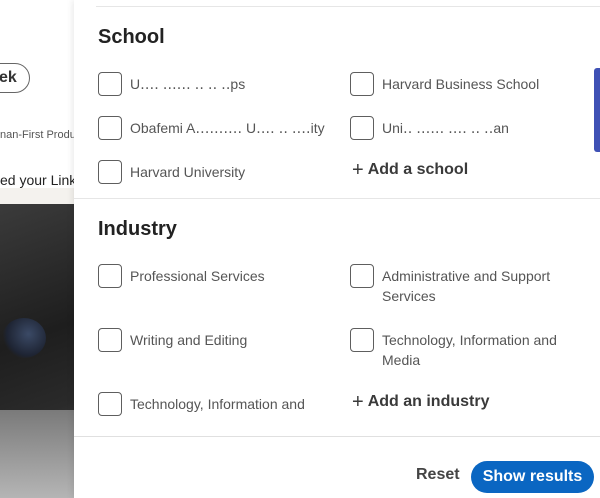 The width and height of the screenshot is (600, 498). What do you see at coordinates (438, 475) in the screenshot?
I see `reset-button: Reset` at bounding box center [438, 475].